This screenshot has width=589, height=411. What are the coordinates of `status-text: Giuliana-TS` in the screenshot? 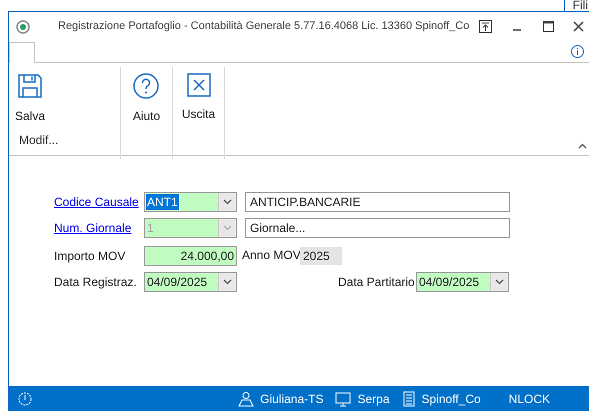 It's located at (292, 399).